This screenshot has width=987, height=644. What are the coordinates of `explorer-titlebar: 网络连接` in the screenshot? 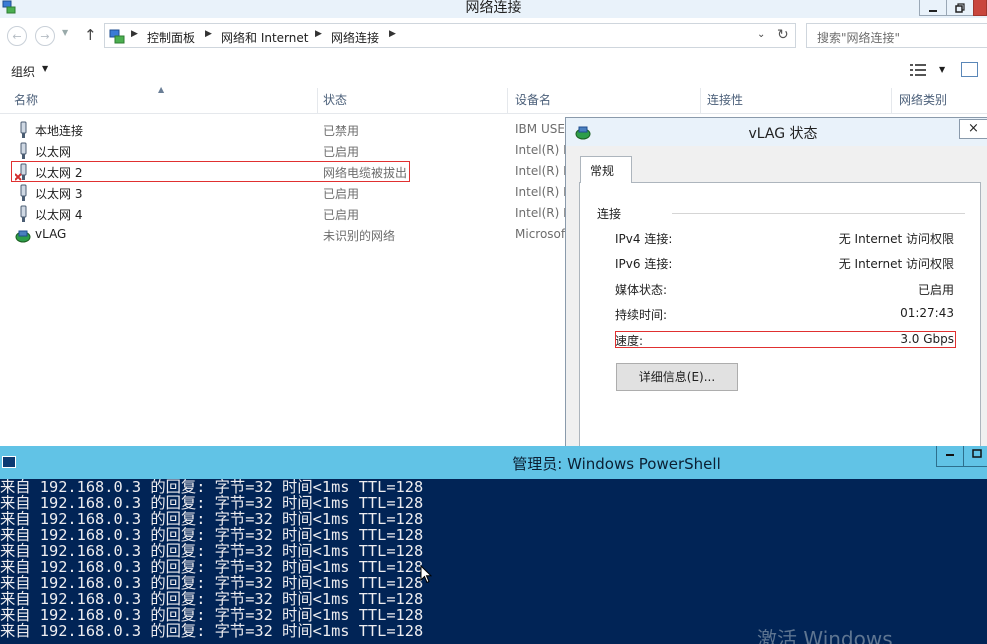 It's located at (493, 9).